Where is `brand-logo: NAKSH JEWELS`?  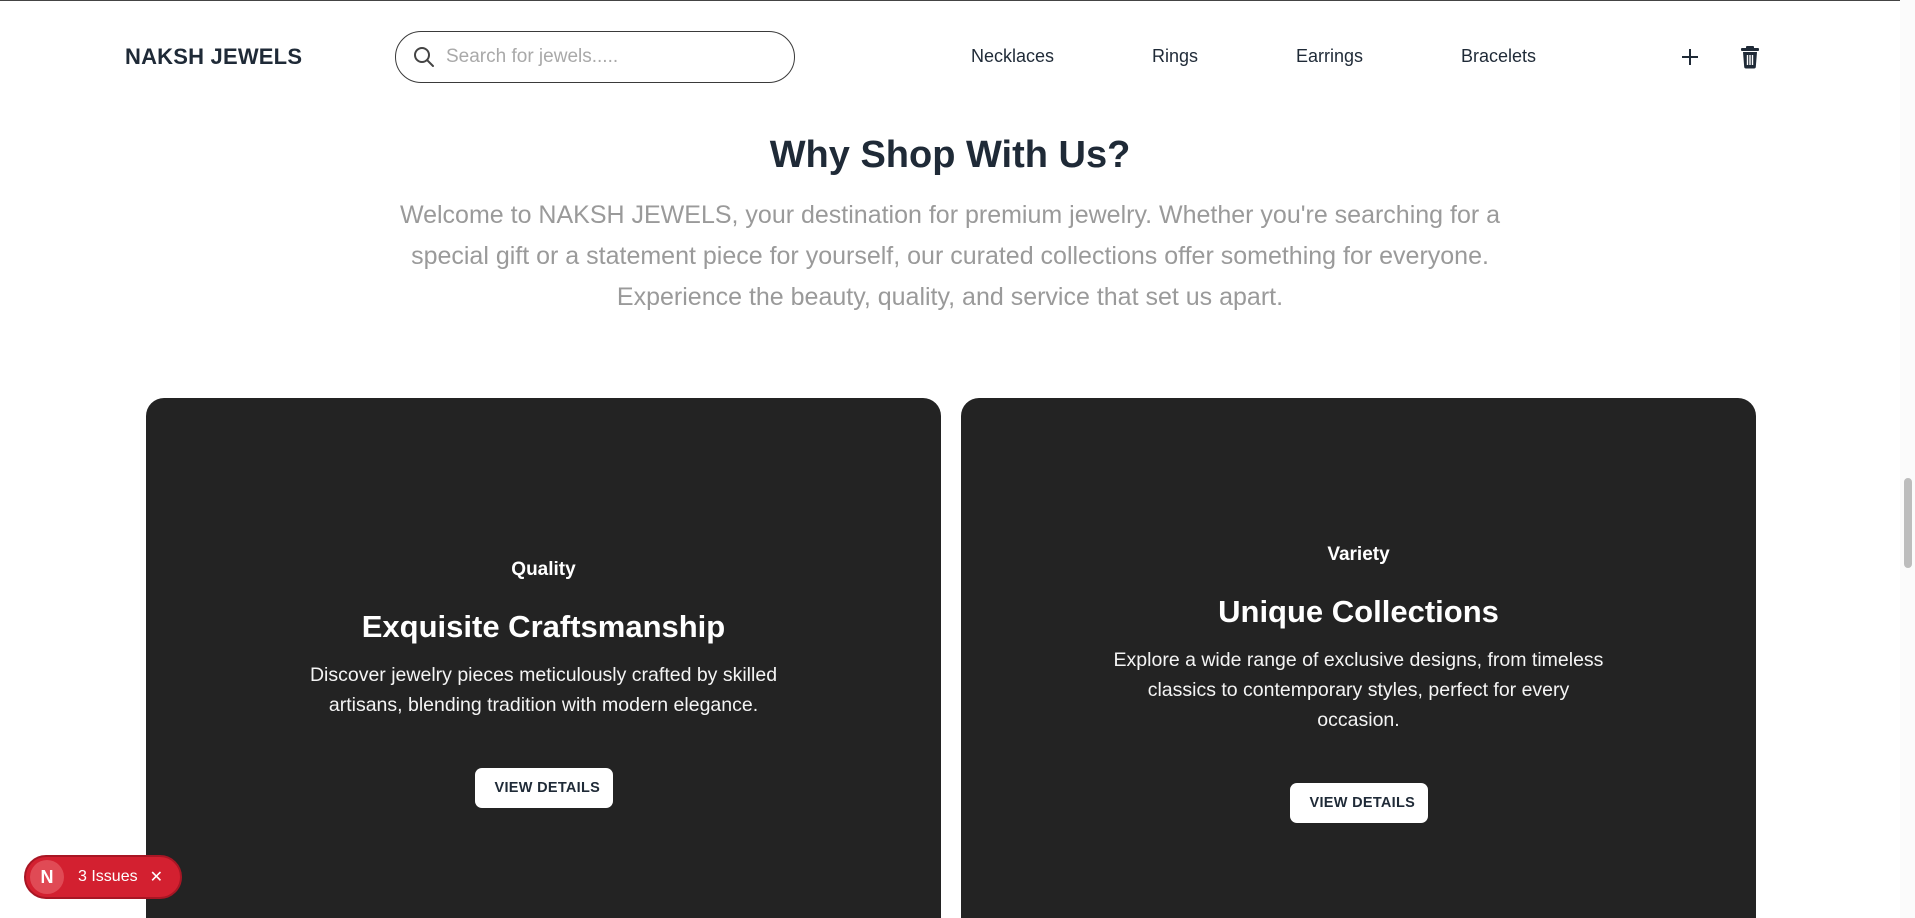 brand-logo: NAKSH JEWELS is located at coordinates (213, 57).